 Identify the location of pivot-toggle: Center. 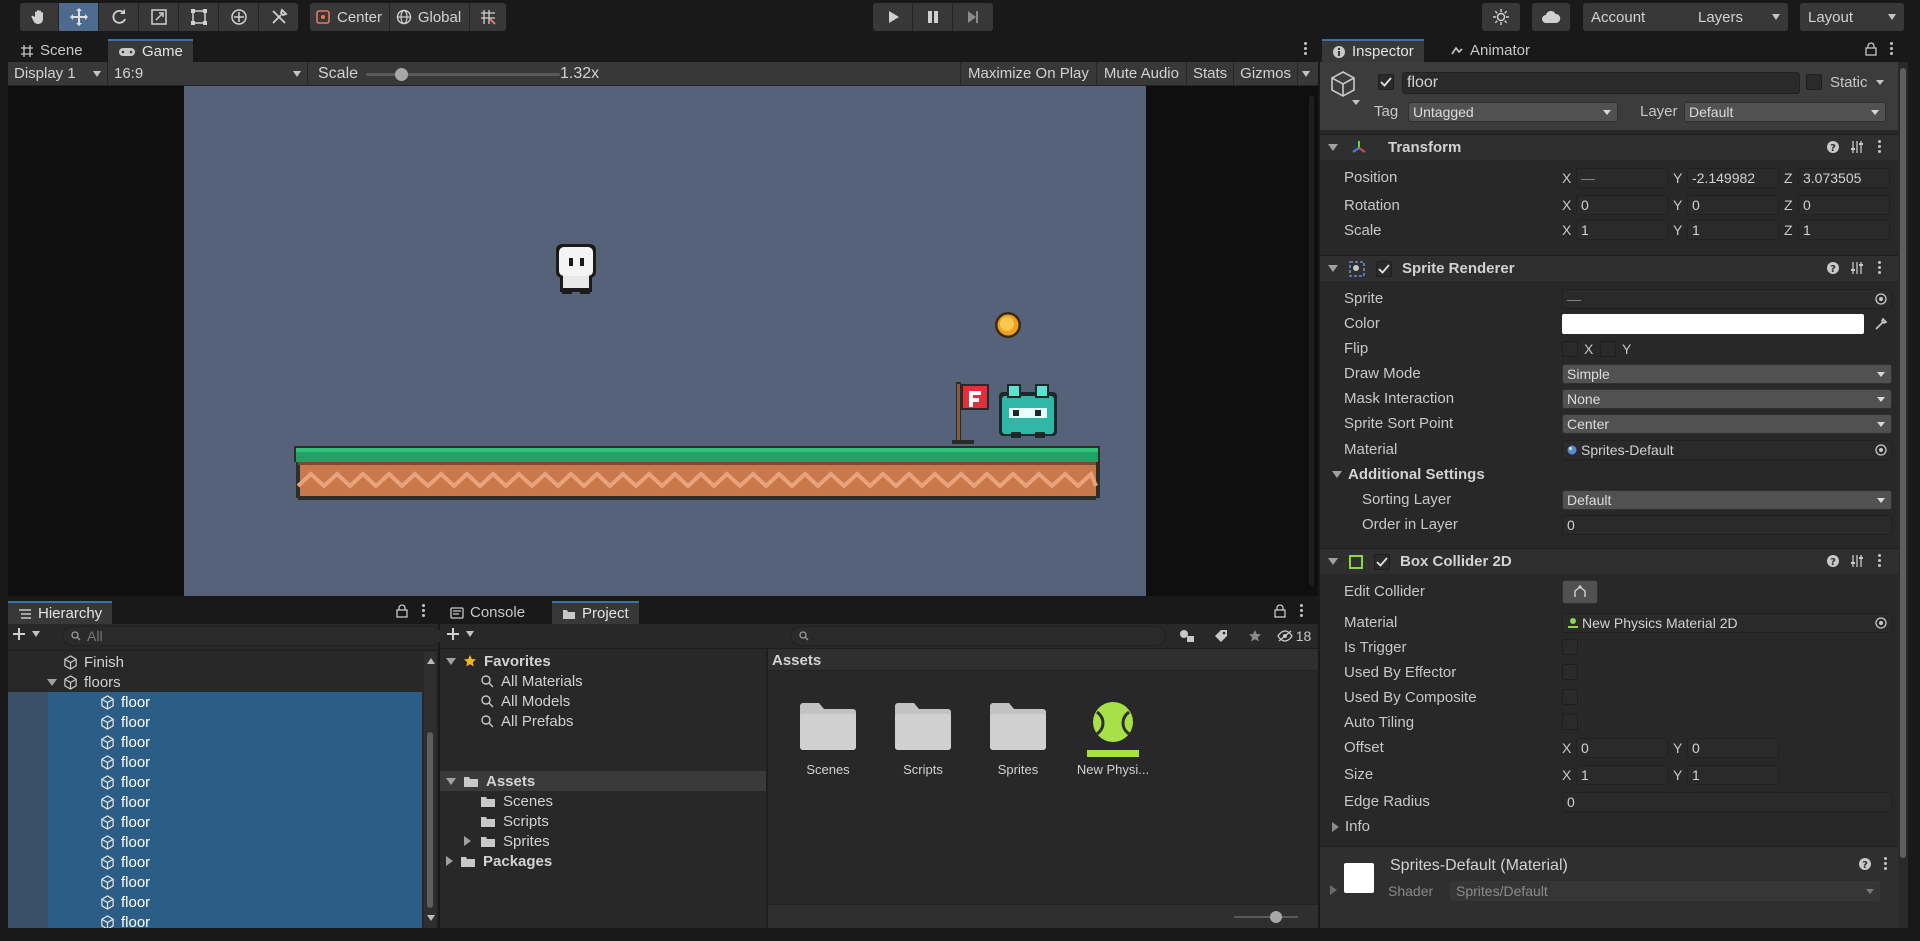
(350, 17).